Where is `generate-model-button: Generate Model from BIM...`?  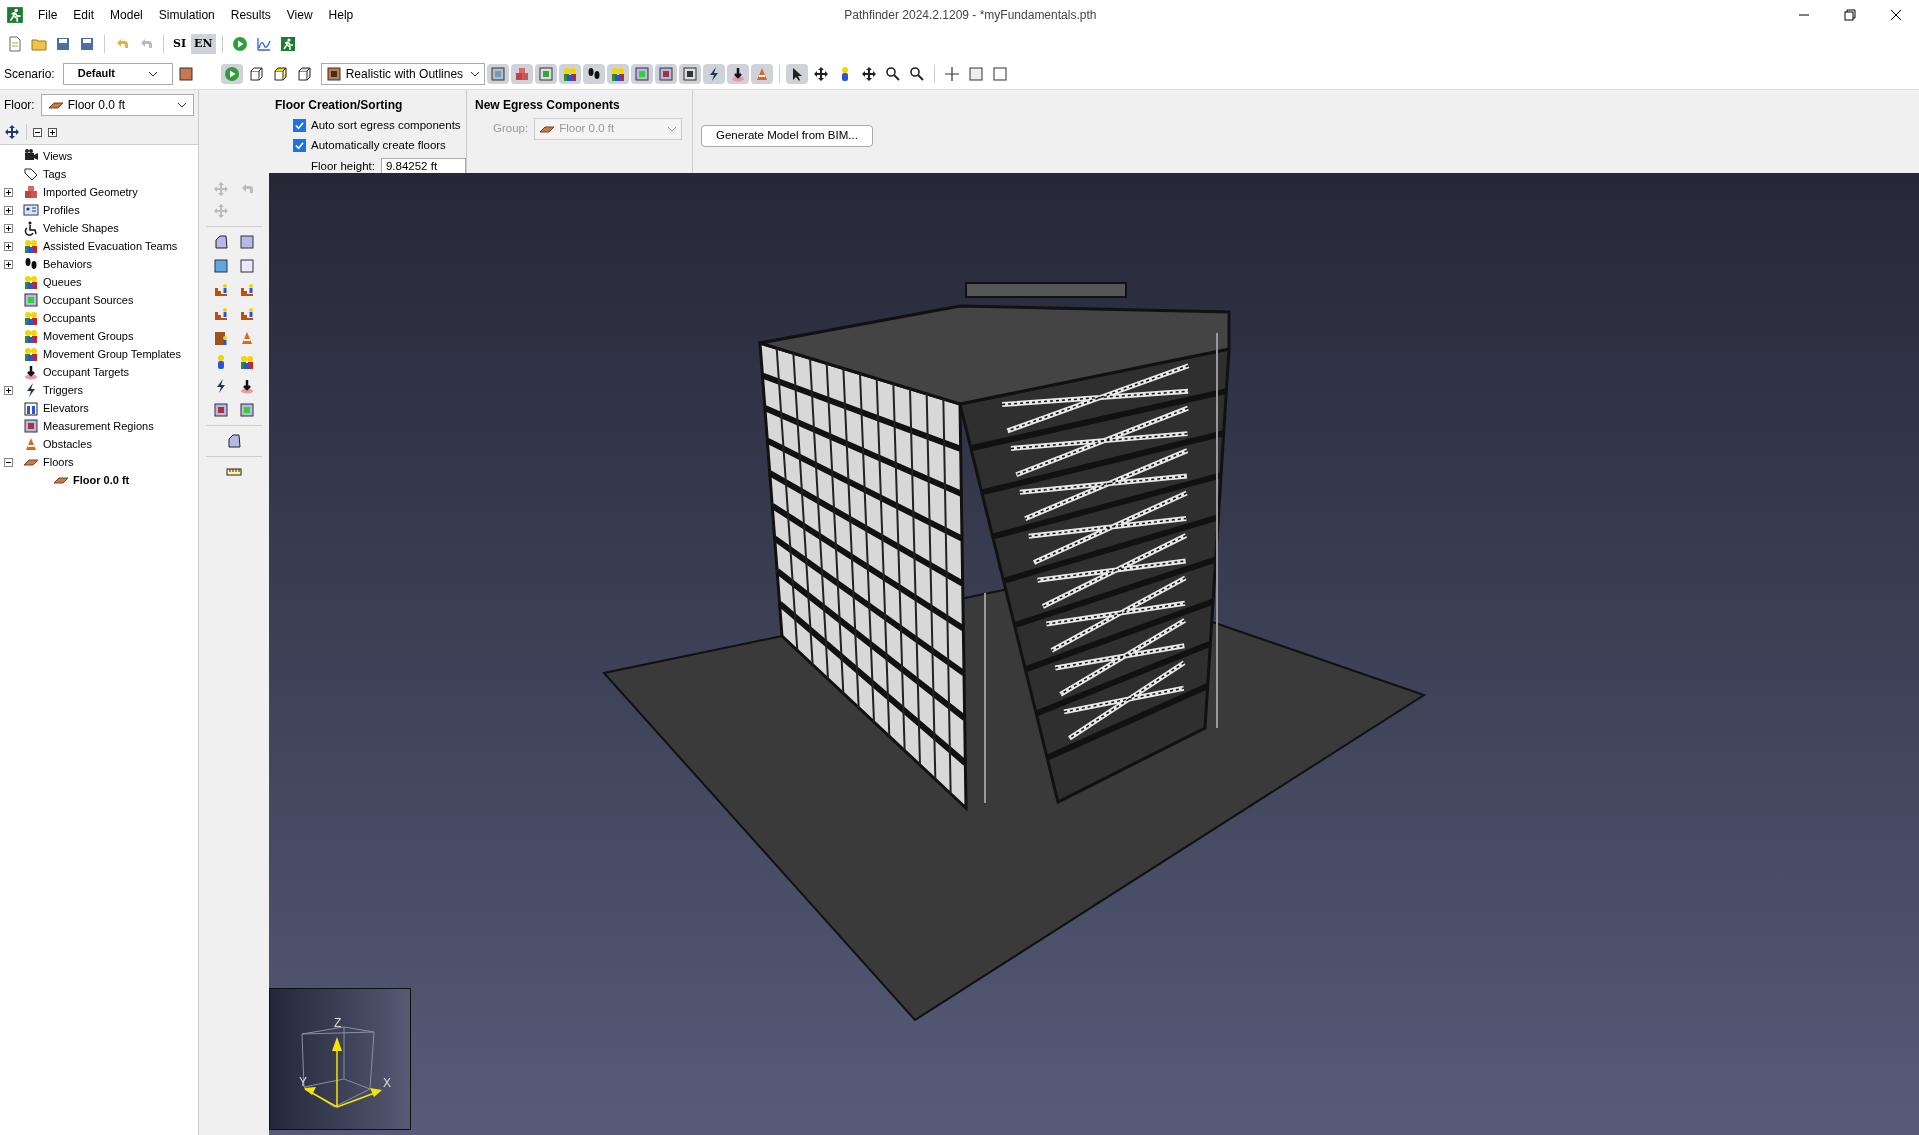
generate-model-button: Generate Model from BIM... is located at coordinates (787, 135).